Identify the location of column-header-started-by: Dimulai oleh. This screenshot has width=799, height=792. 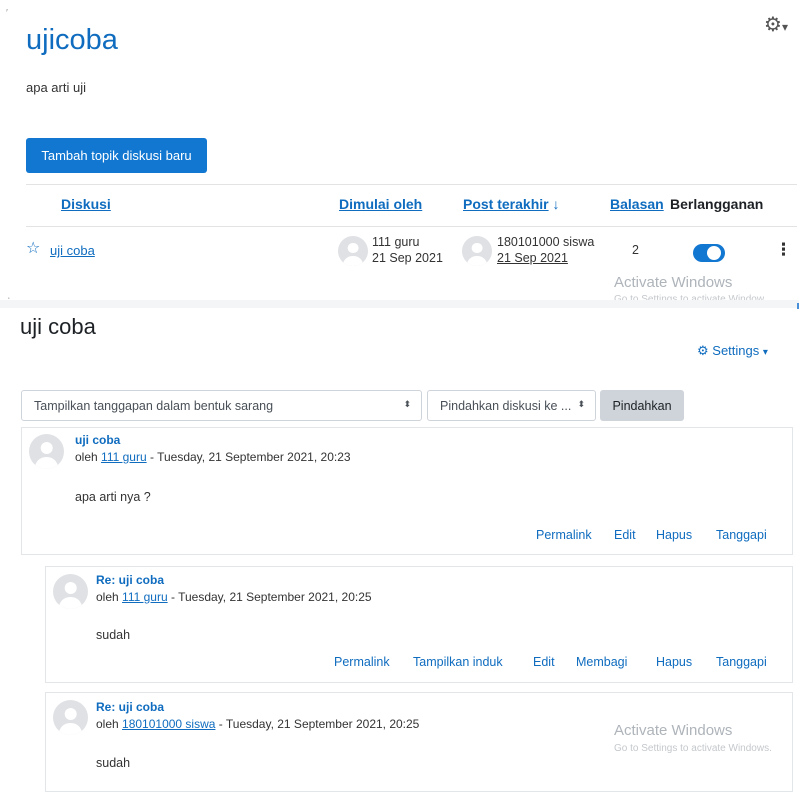
(380, 204).